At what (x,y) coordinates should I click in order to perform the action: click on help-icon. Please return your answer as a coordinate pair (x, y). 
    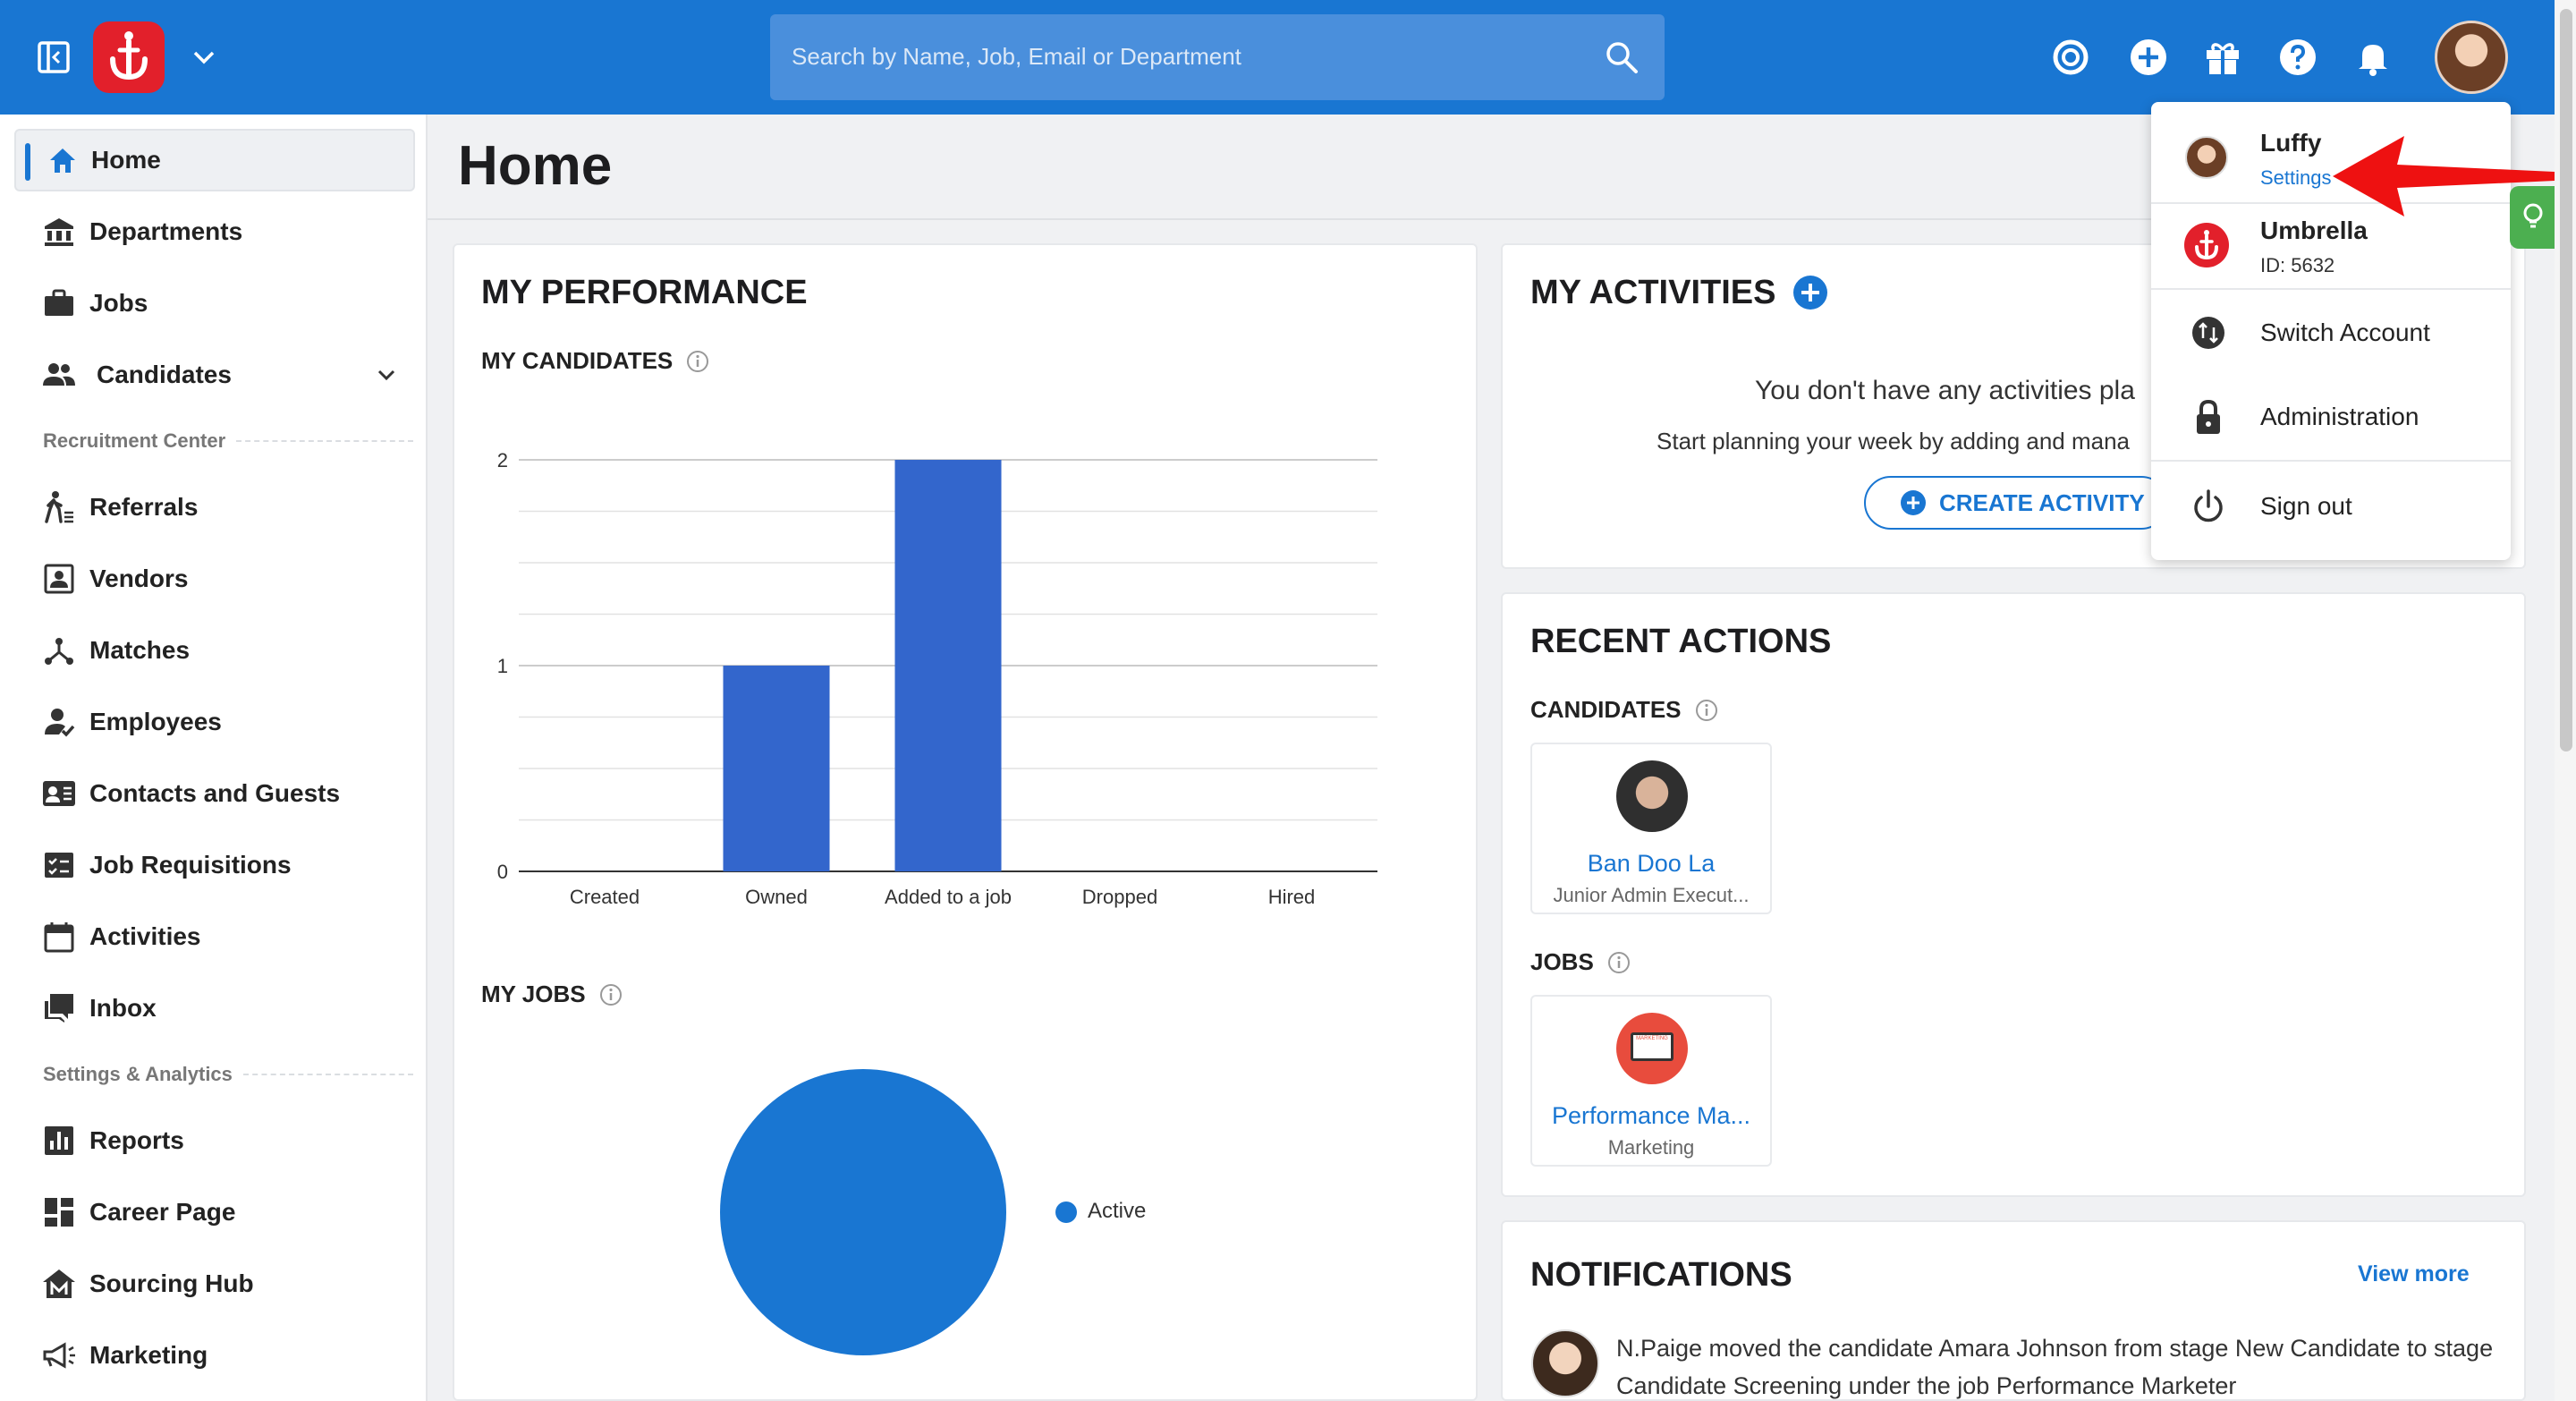
    Looking at the image, I should click on (2297, 58).